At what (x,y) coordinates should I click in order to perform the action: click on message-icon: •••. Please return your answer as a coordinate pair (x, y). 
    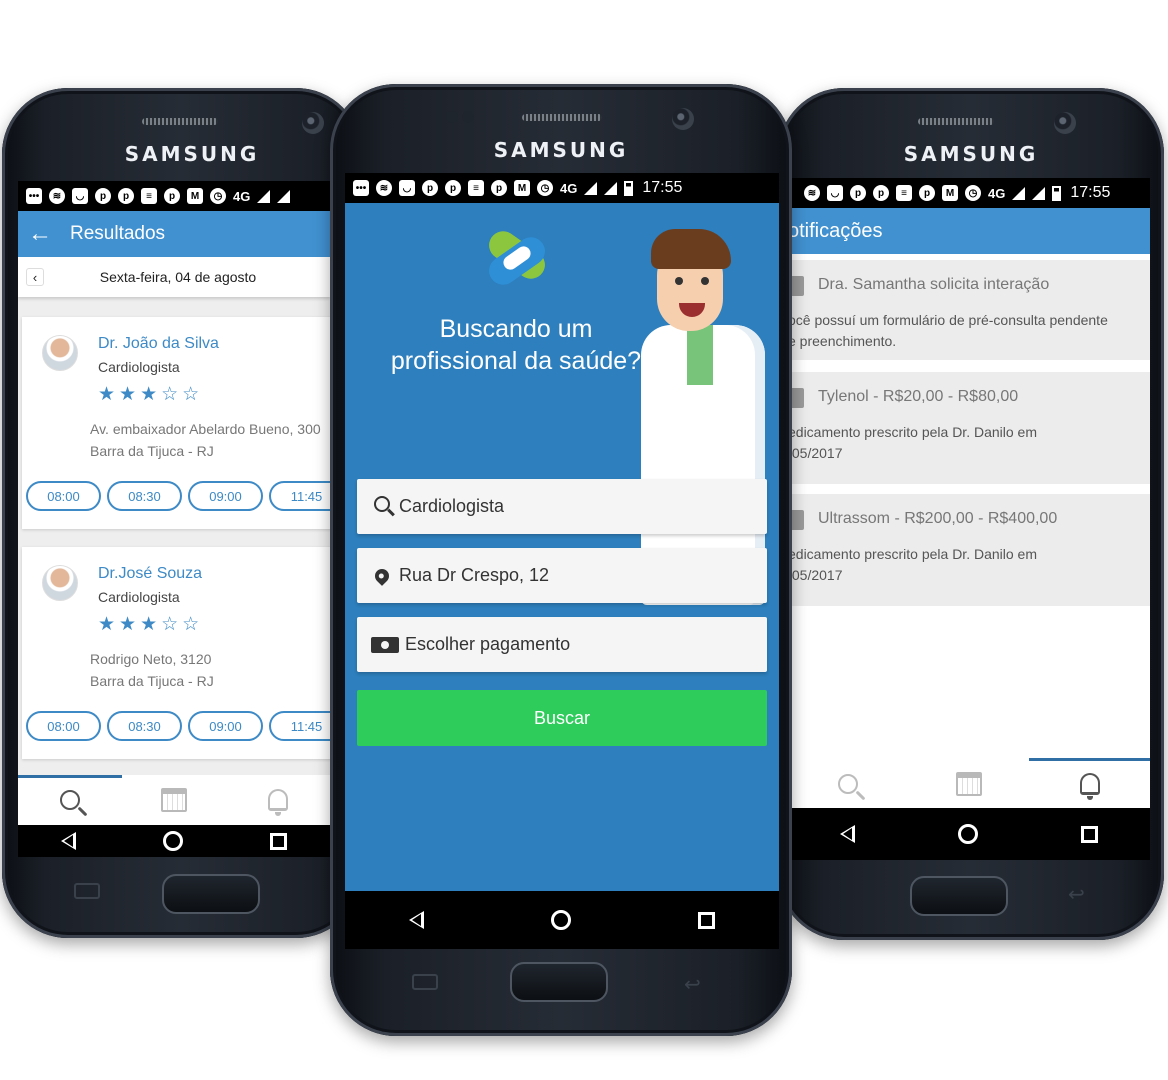
    Looking at the image, I should click on (361, 188).